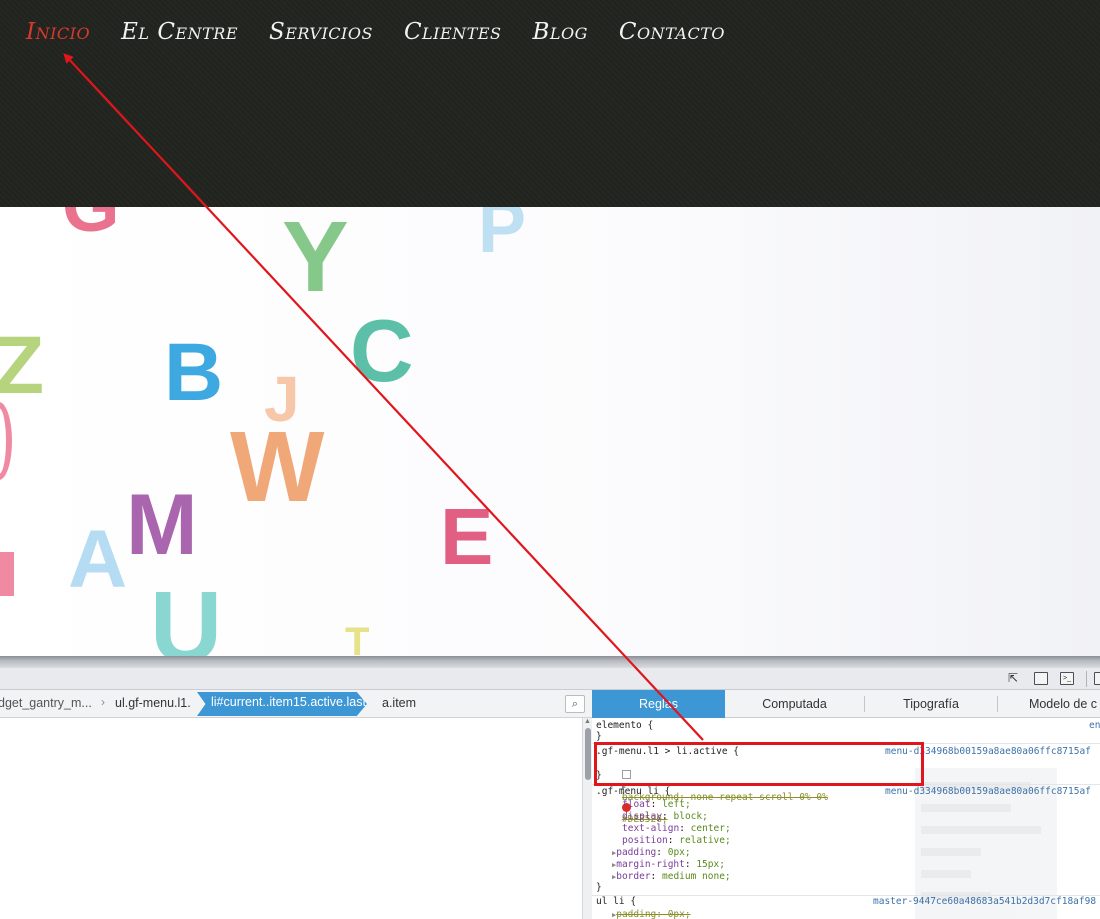 This screenshot has width=1100, height=919. Describe the element at coordinates (624, 725) in the screenshot. I see `rule-selector: elemento {` at that location.